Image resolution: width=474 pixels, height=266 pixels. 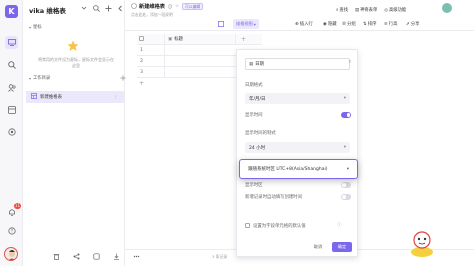 What do you see at coordinates (254, 85) in the screenshot?
I see `date-format-label: 日期格式` at bounding box center [254, 85].